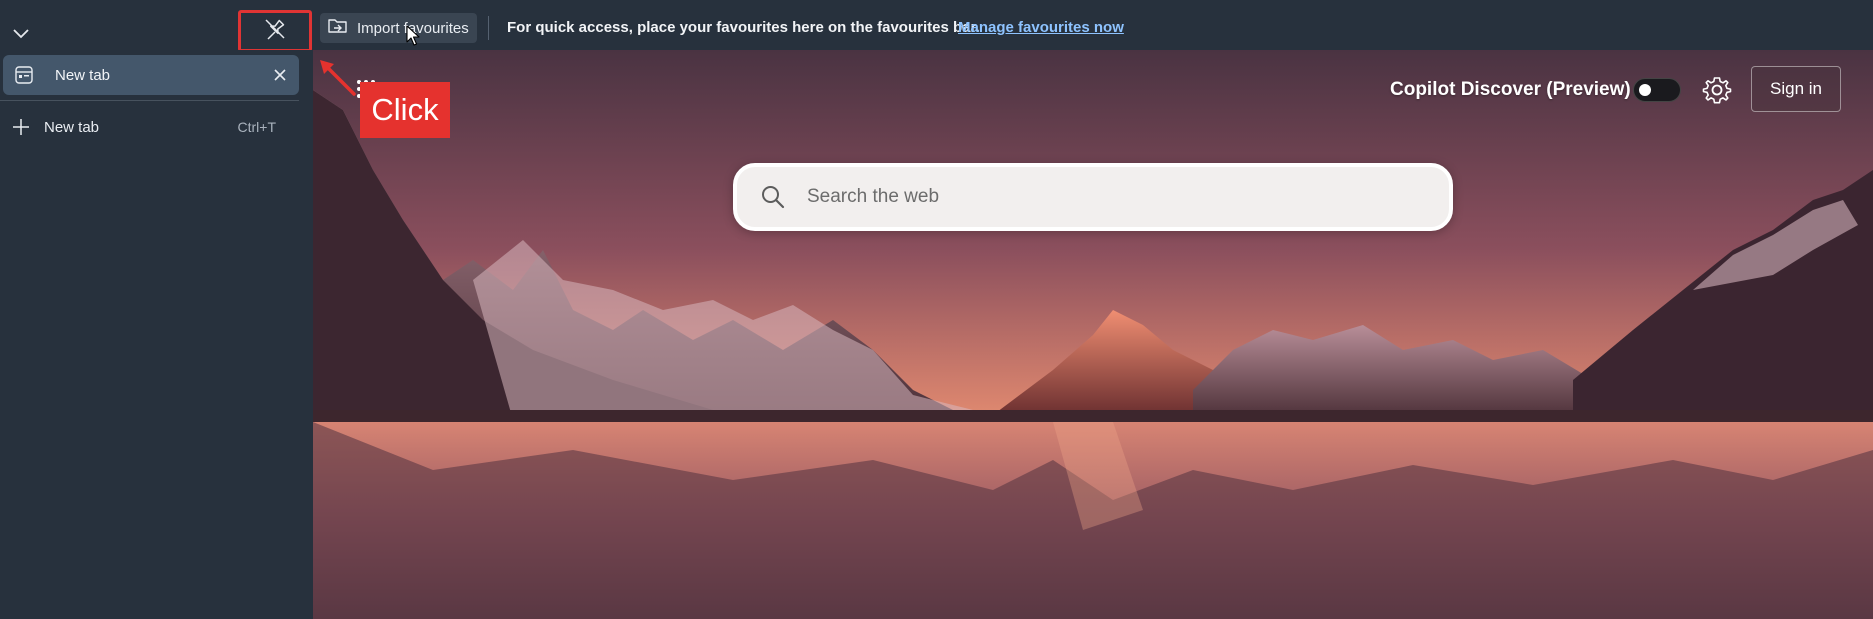 This screenshot has height=619, width=1873. What do you see at coordinates (149, 100) in the screenshot?
I see `sidebar-divider` at bounding box center [149, 100].